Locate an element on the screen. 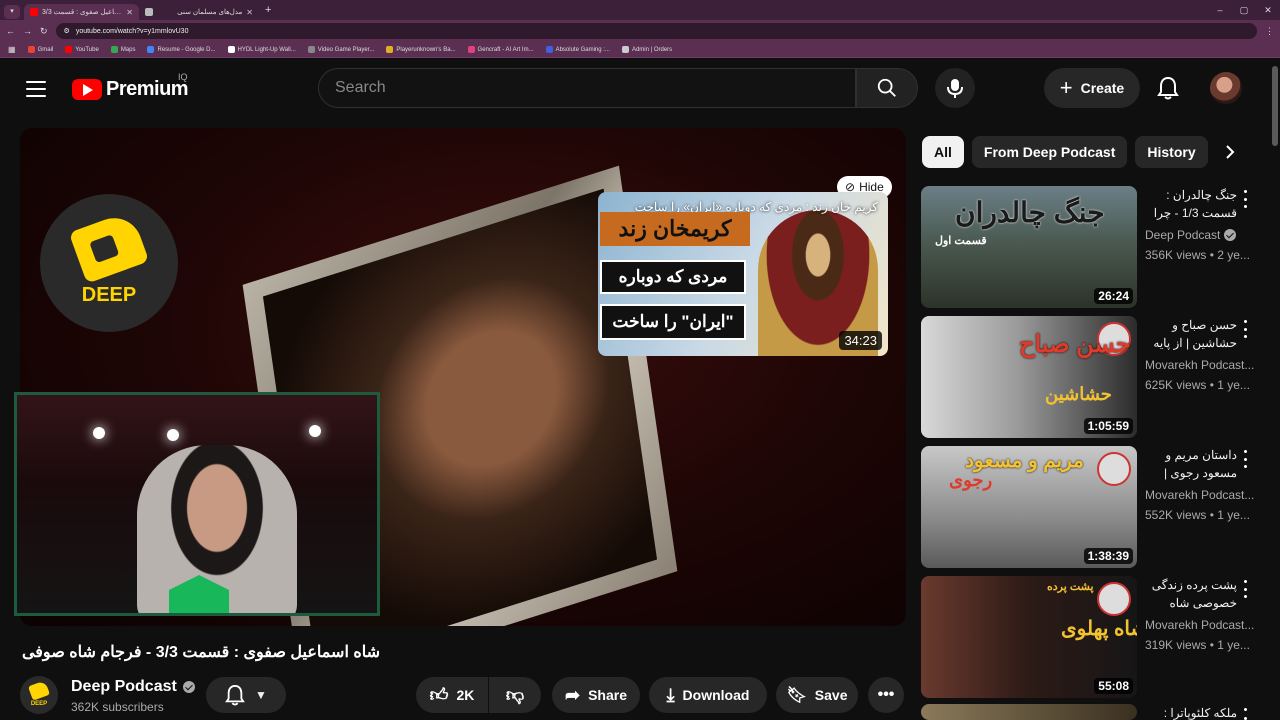 The width and height of the screenshot is (1280, 720). channel-avatar-text: DEEP is located at coordinates (39, 704).